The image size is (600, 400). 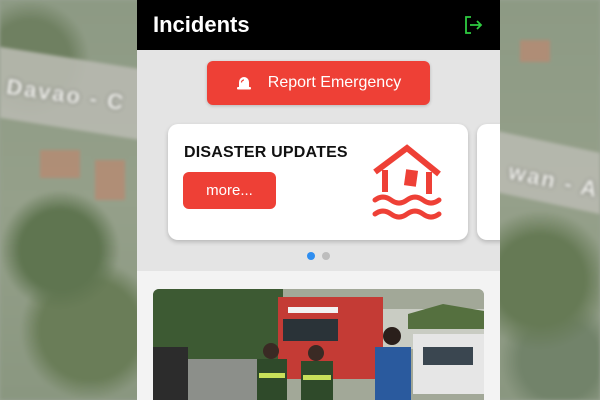 I want to click on pagination-dot-active, so click(x=311, y=256).